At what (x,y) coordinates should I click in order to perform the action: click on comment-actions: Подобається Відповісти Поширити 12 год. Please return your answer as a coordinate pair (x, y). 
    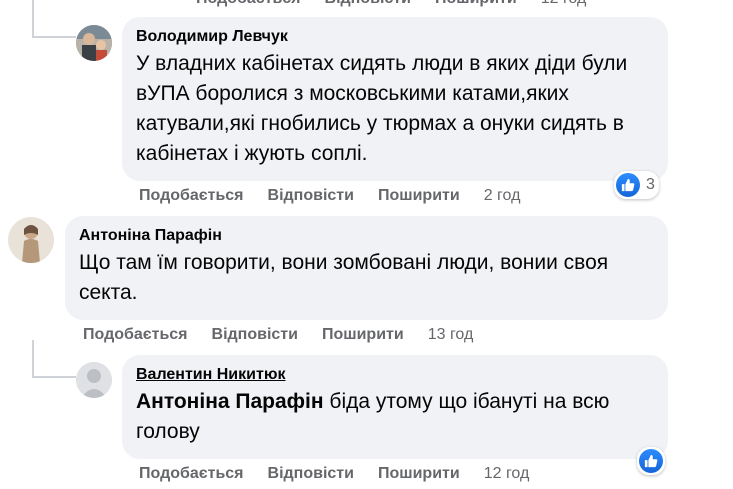
    Looking at the image, I should click on (334, 474).